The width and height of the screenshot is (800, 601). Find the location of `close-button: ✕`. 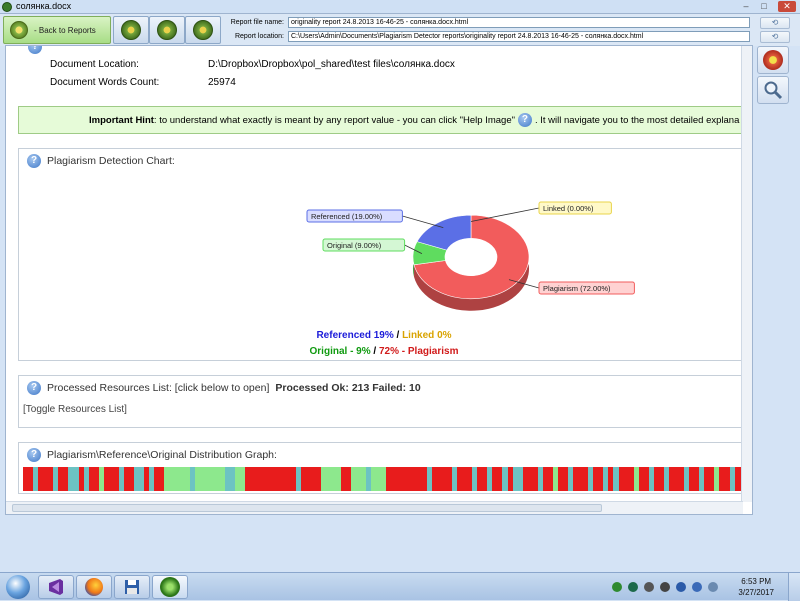

close-button: ✕ is located at coordinates (787, 6).